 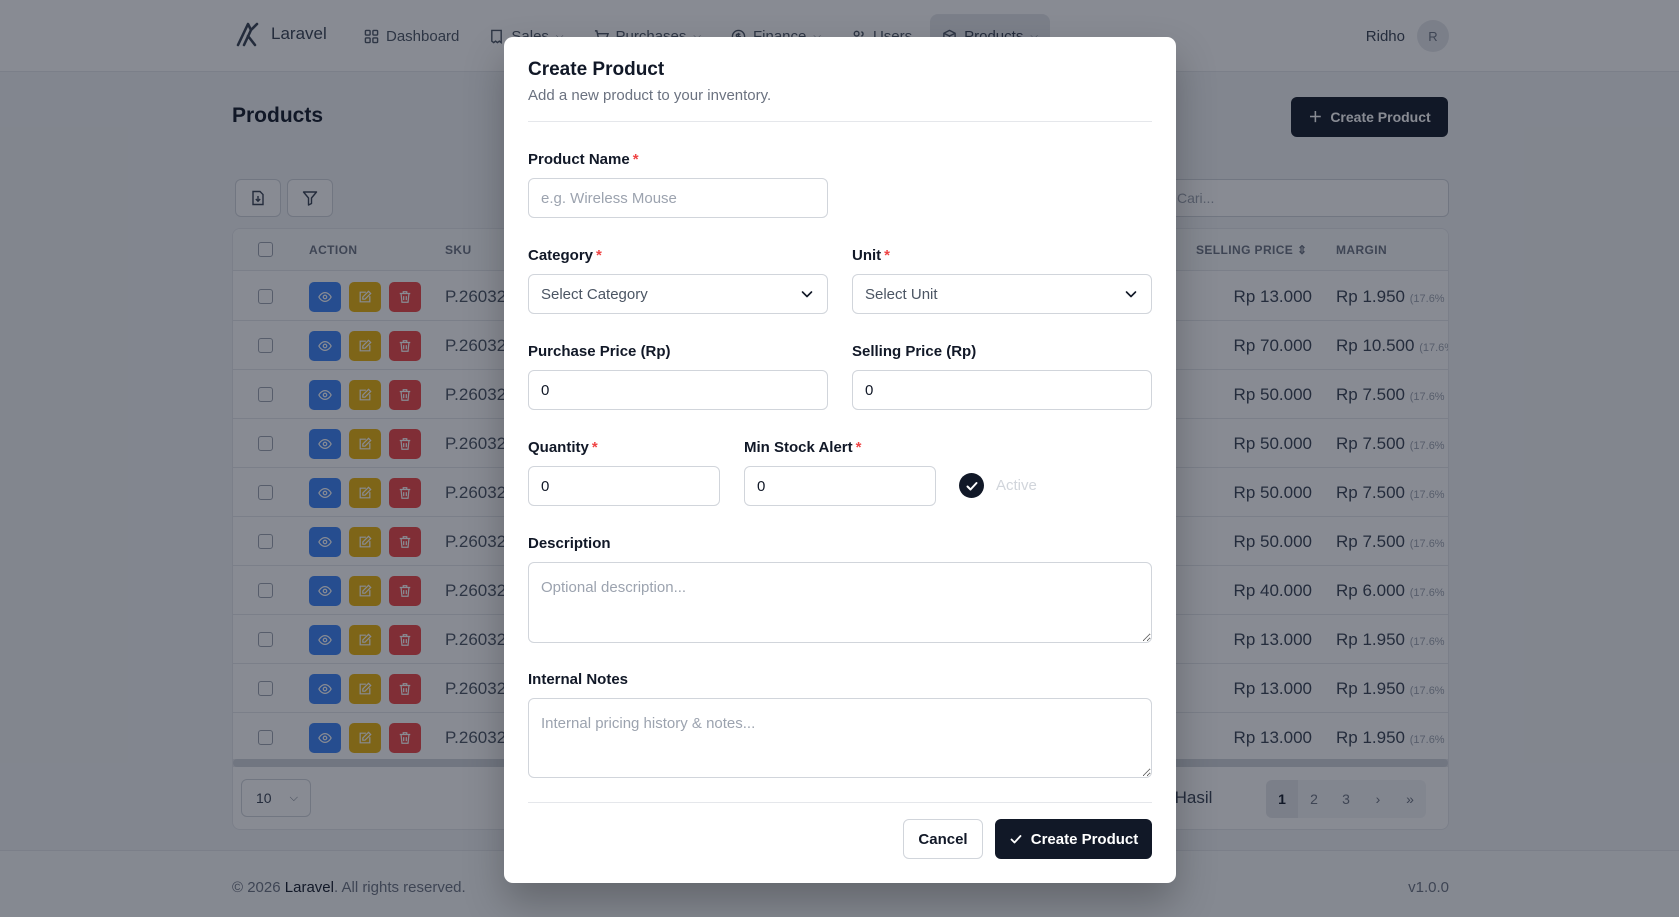 I want to click on create-product-submit-button: Create Product, so click(x=1073, y=839).